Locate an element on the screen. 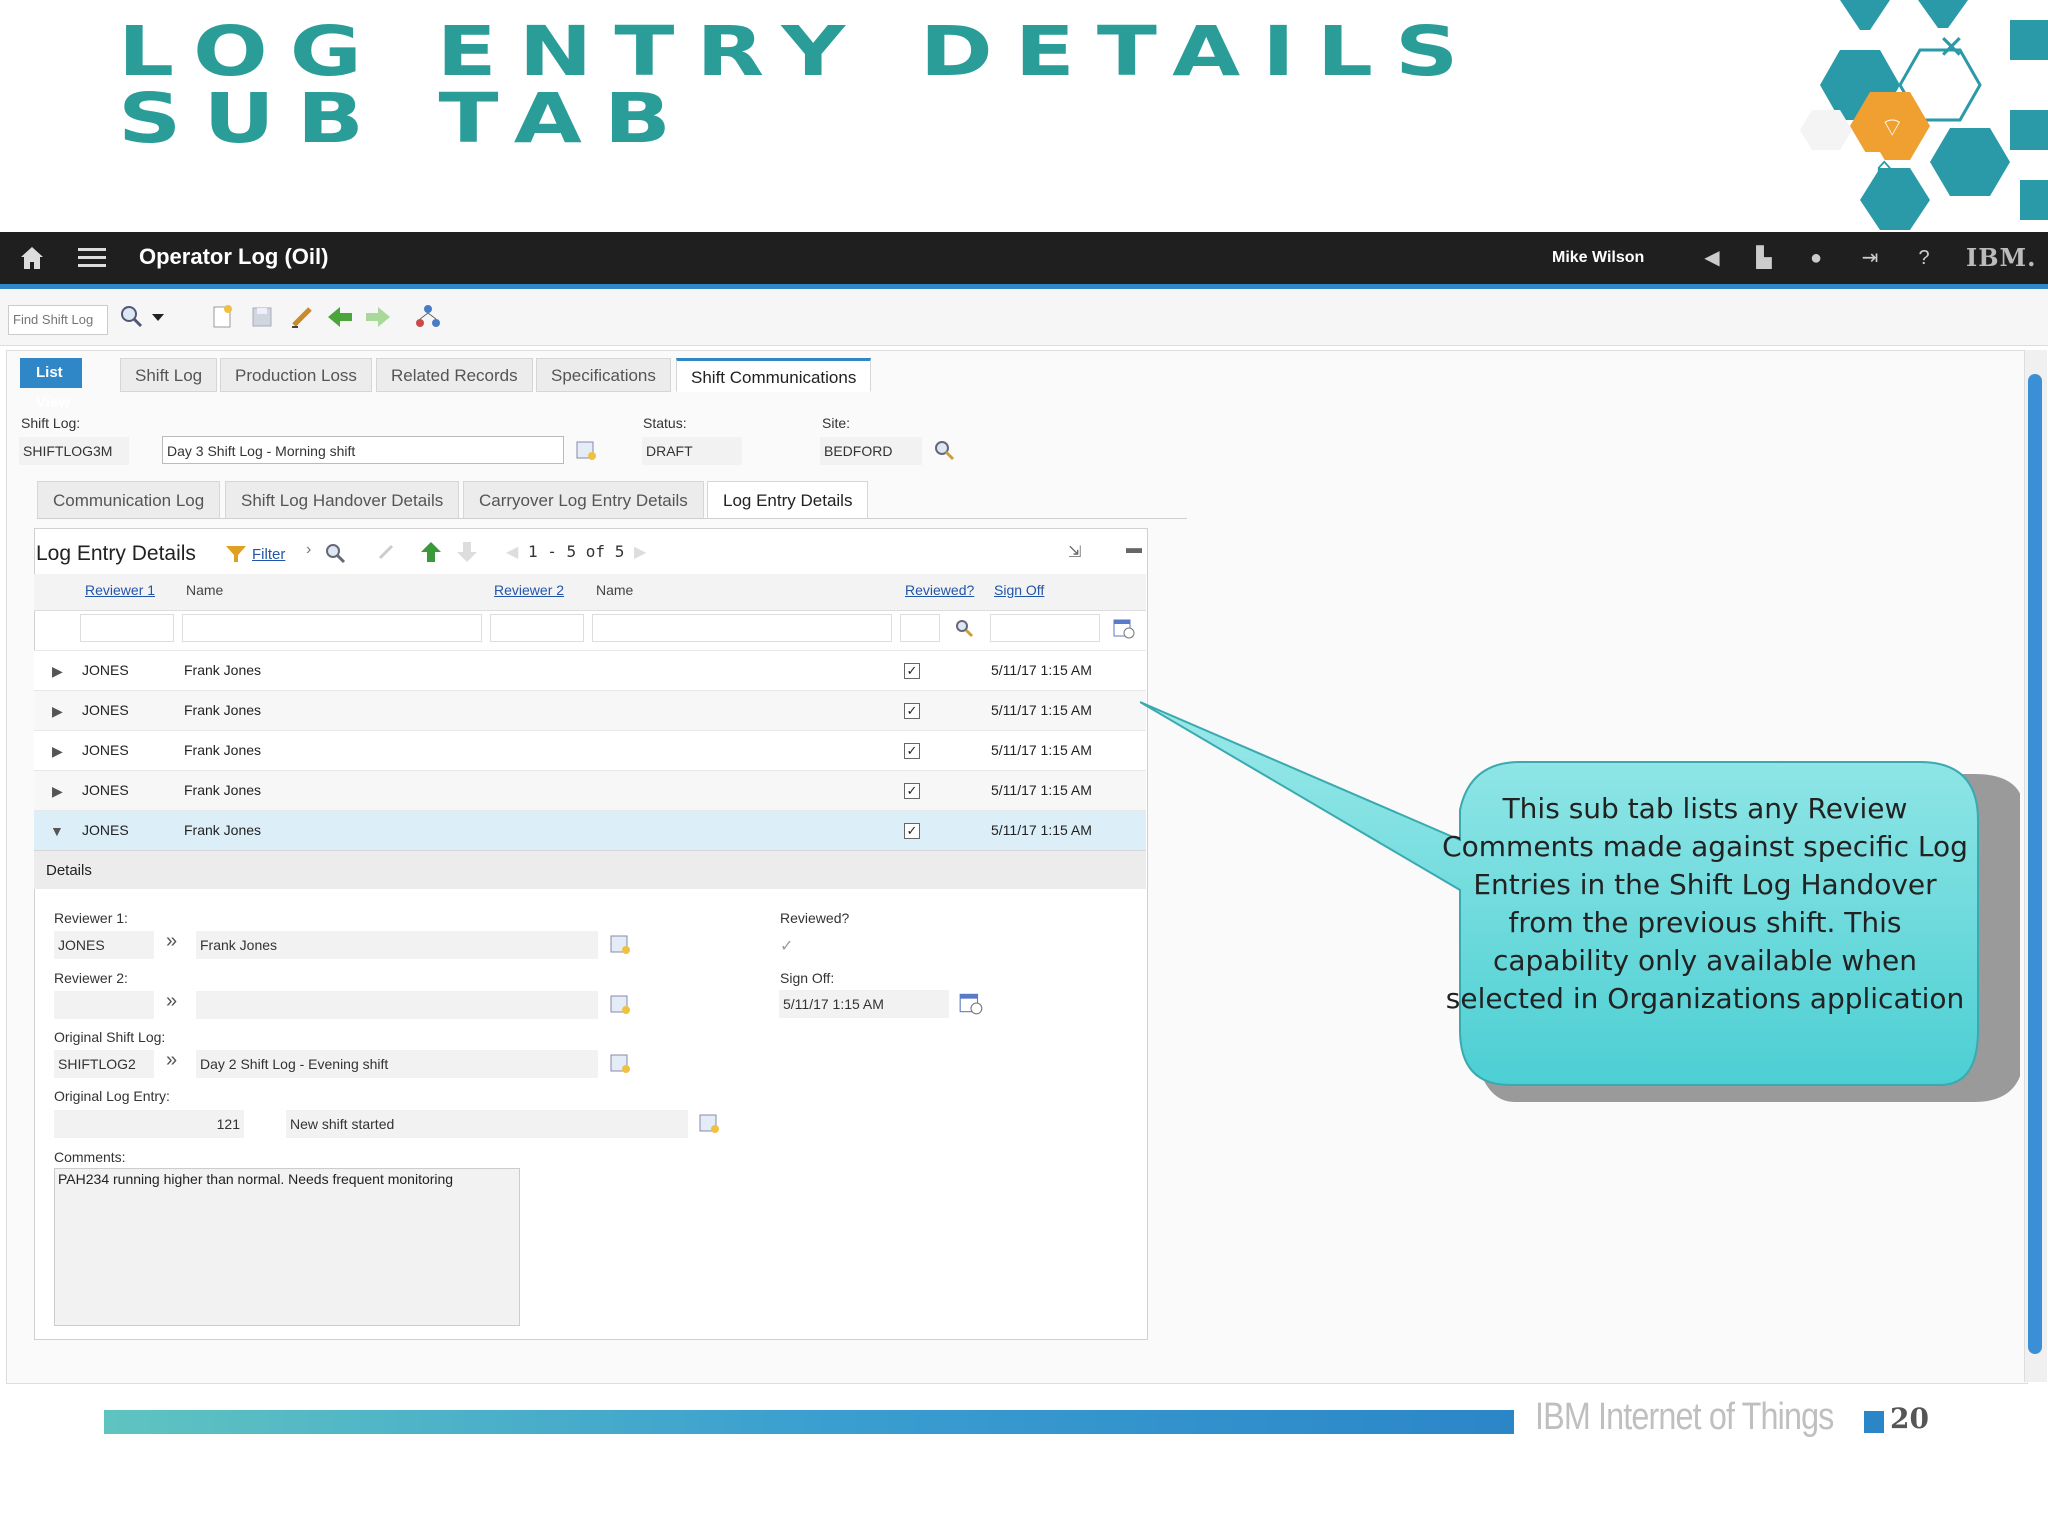 This screenshot has width=2048, height=1536. filter-signoff-input is located at coordinates (1045, 628).